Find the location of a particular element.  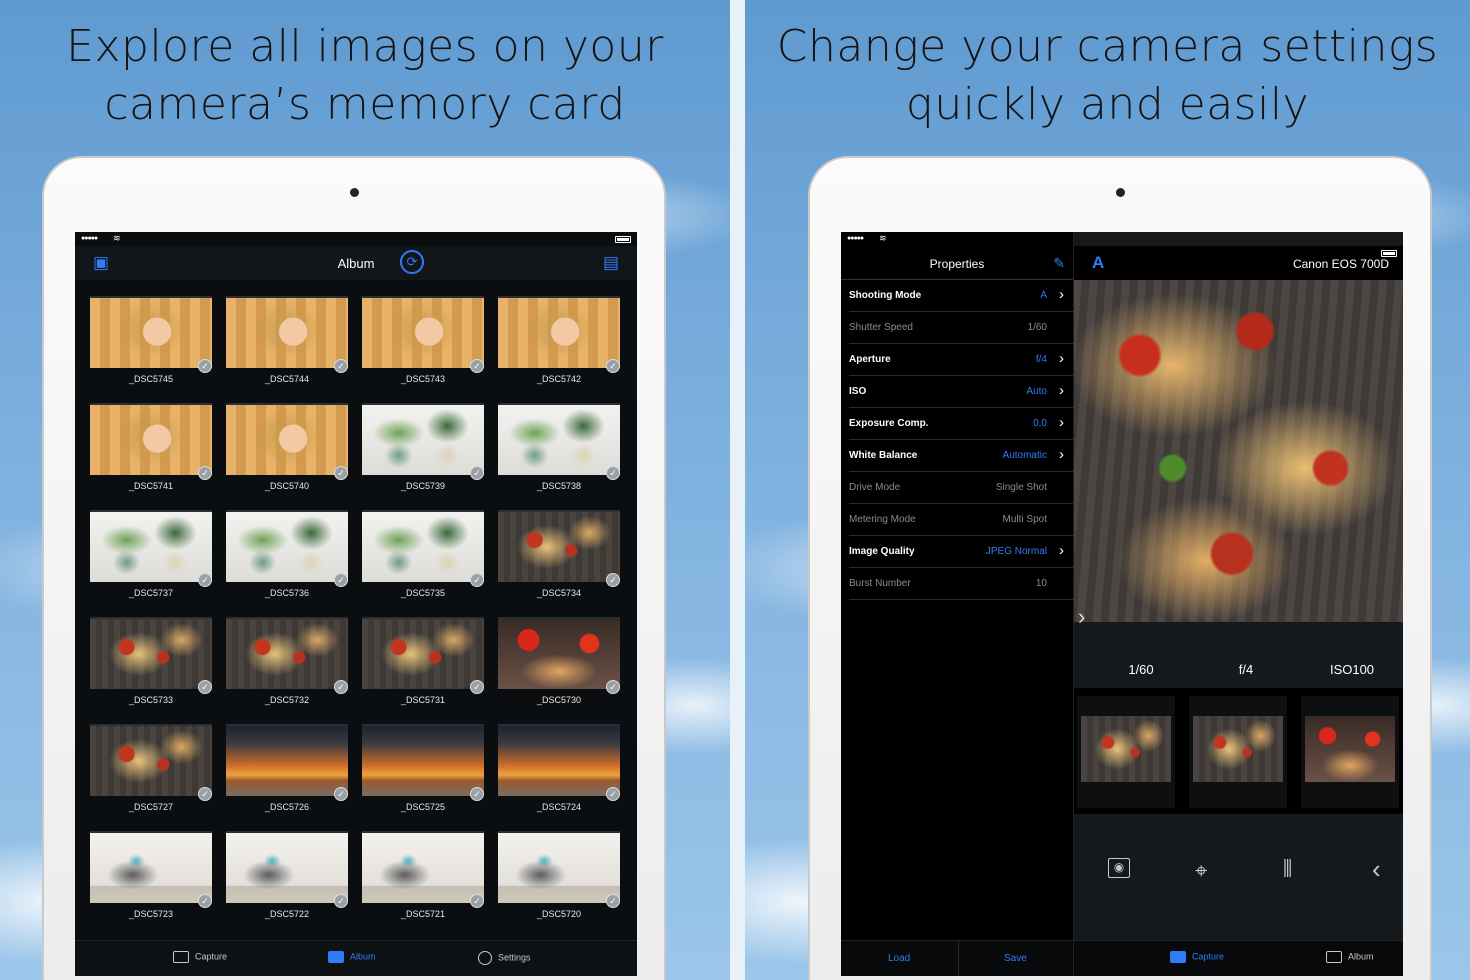

tab-settings: Settings is located at coordinates (504, 958).